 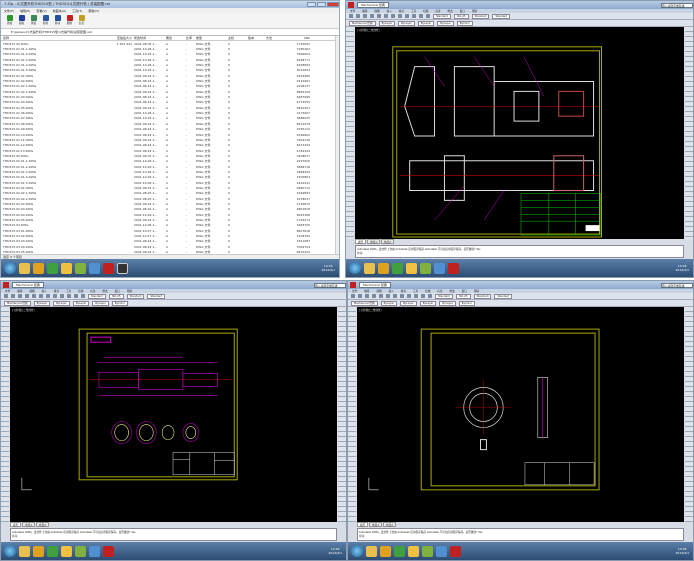 I want to click on tab-0: 模型, so click(x=363, y=524).